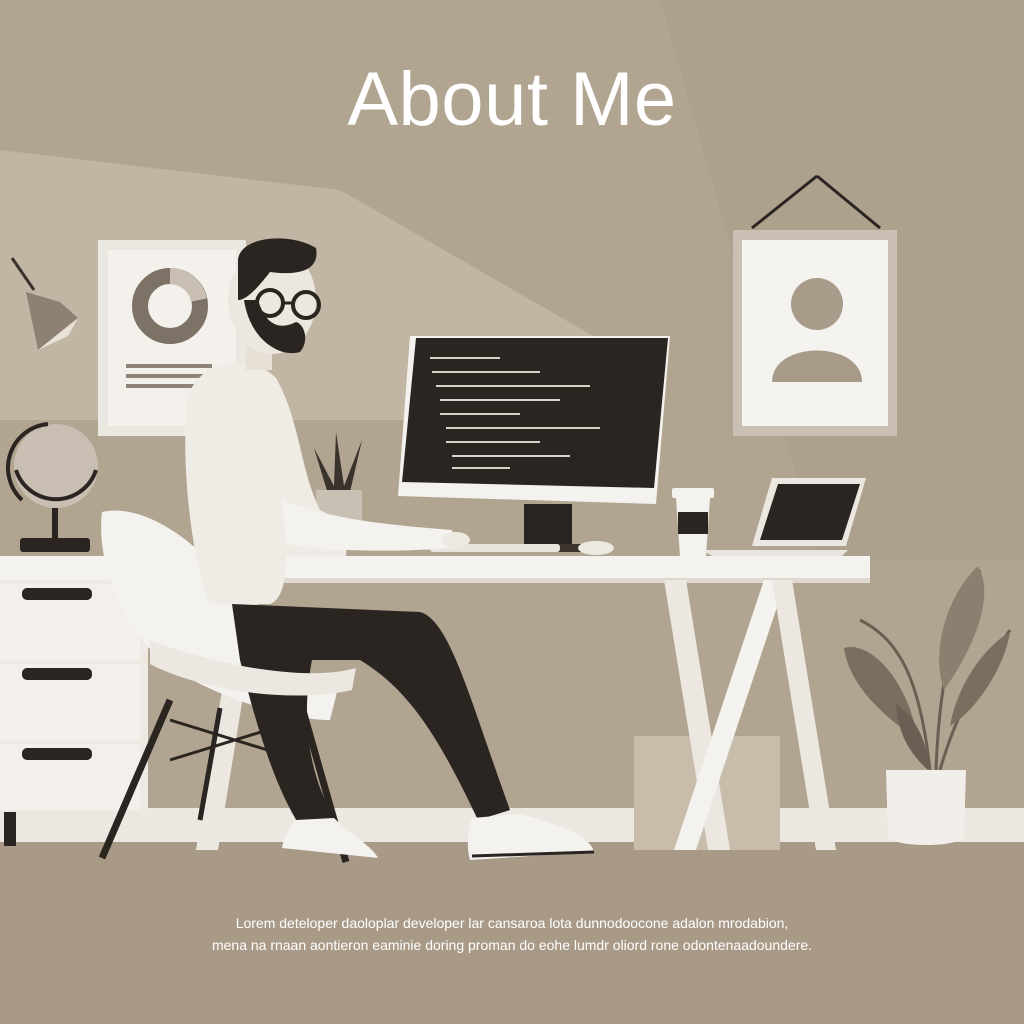  What do you see at coordinates (596, 548) in the screenshot?
I see `mouse-icon` at bounding box center [596, 548].